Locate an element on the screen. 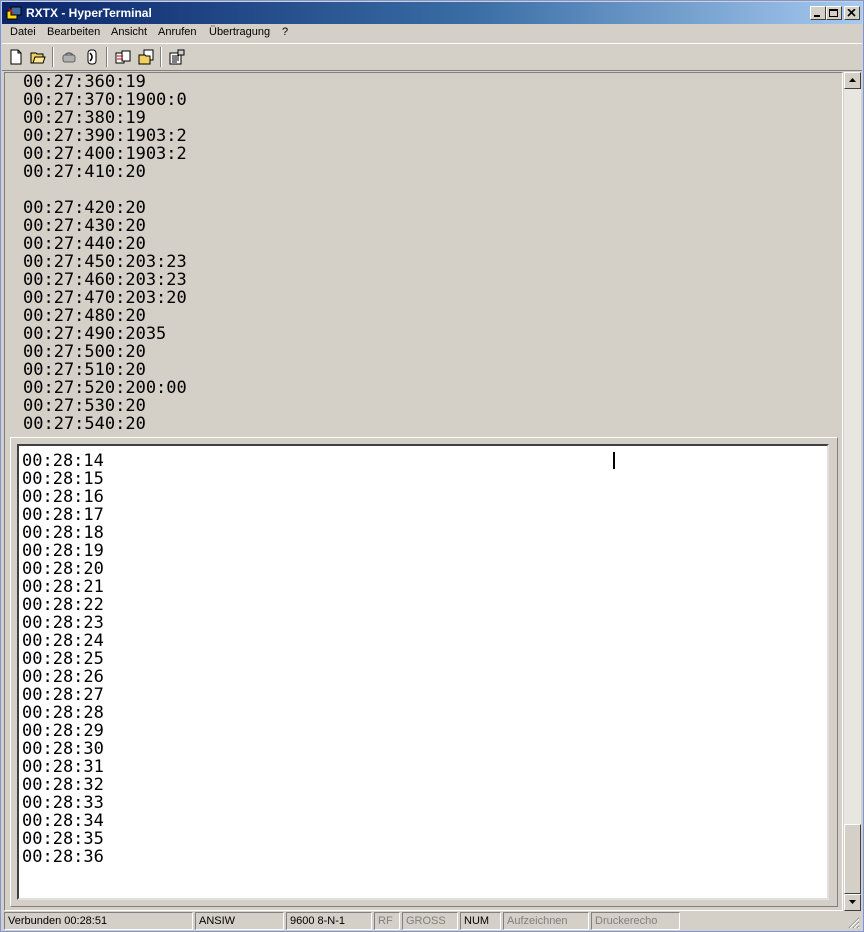 The width and height of the screenshot is (864, 932). terminal-line: 00:28:17 is located at coordinates (63, 515).